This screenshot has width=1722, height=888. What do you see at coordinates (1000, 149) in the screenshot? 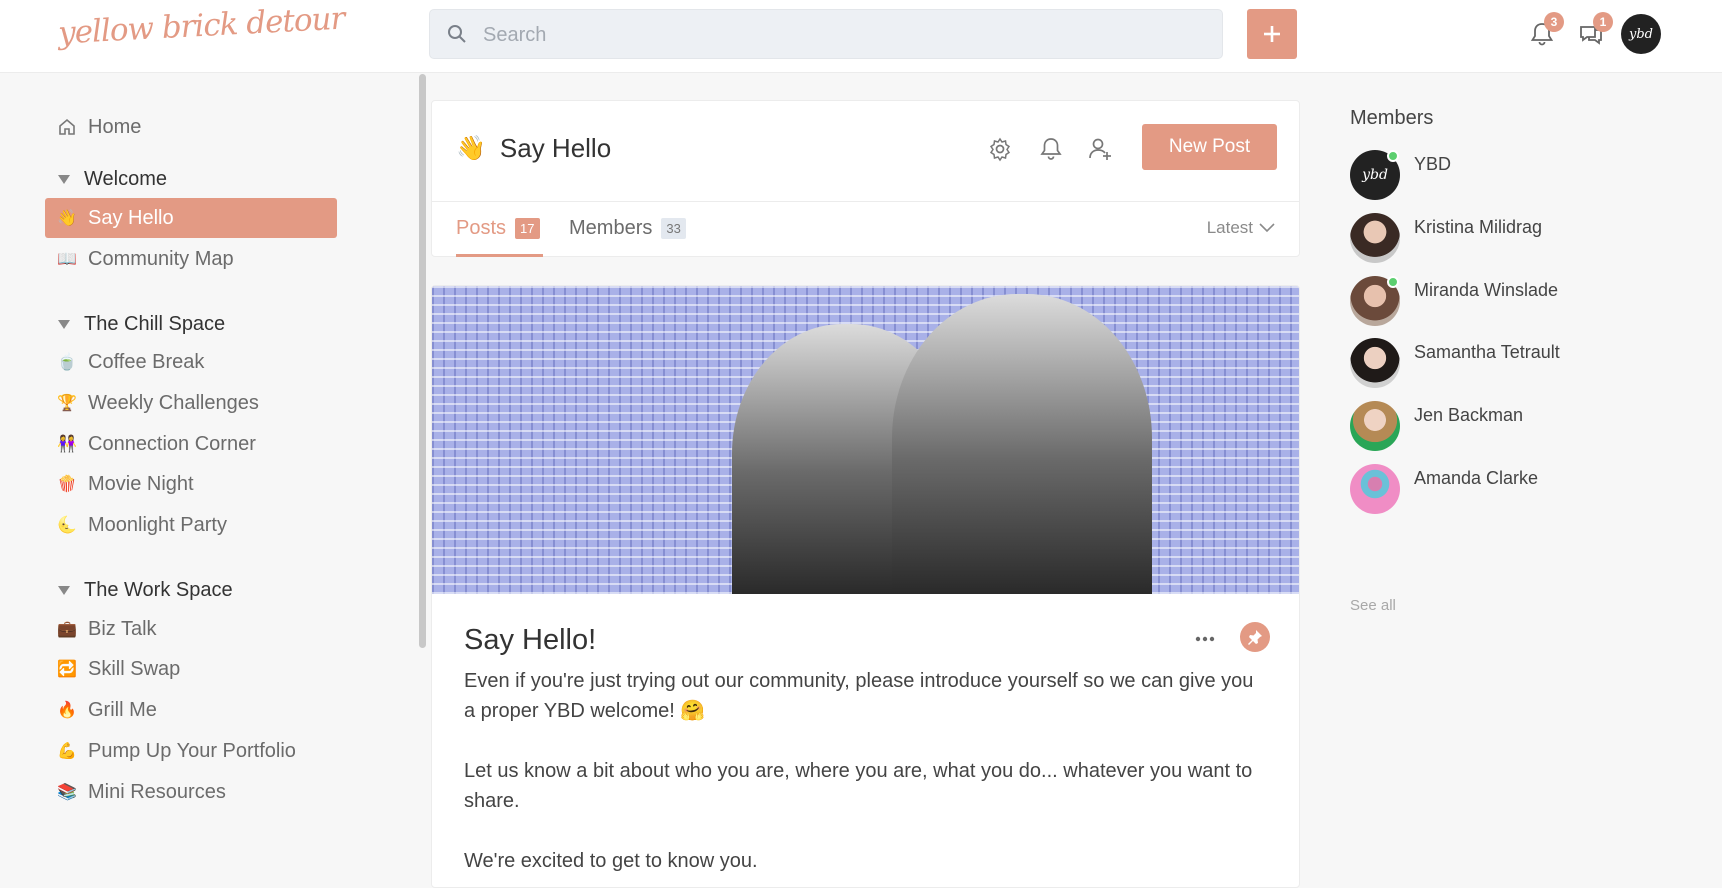
I see `space-settings-button` at bounding box center [1000, 149].